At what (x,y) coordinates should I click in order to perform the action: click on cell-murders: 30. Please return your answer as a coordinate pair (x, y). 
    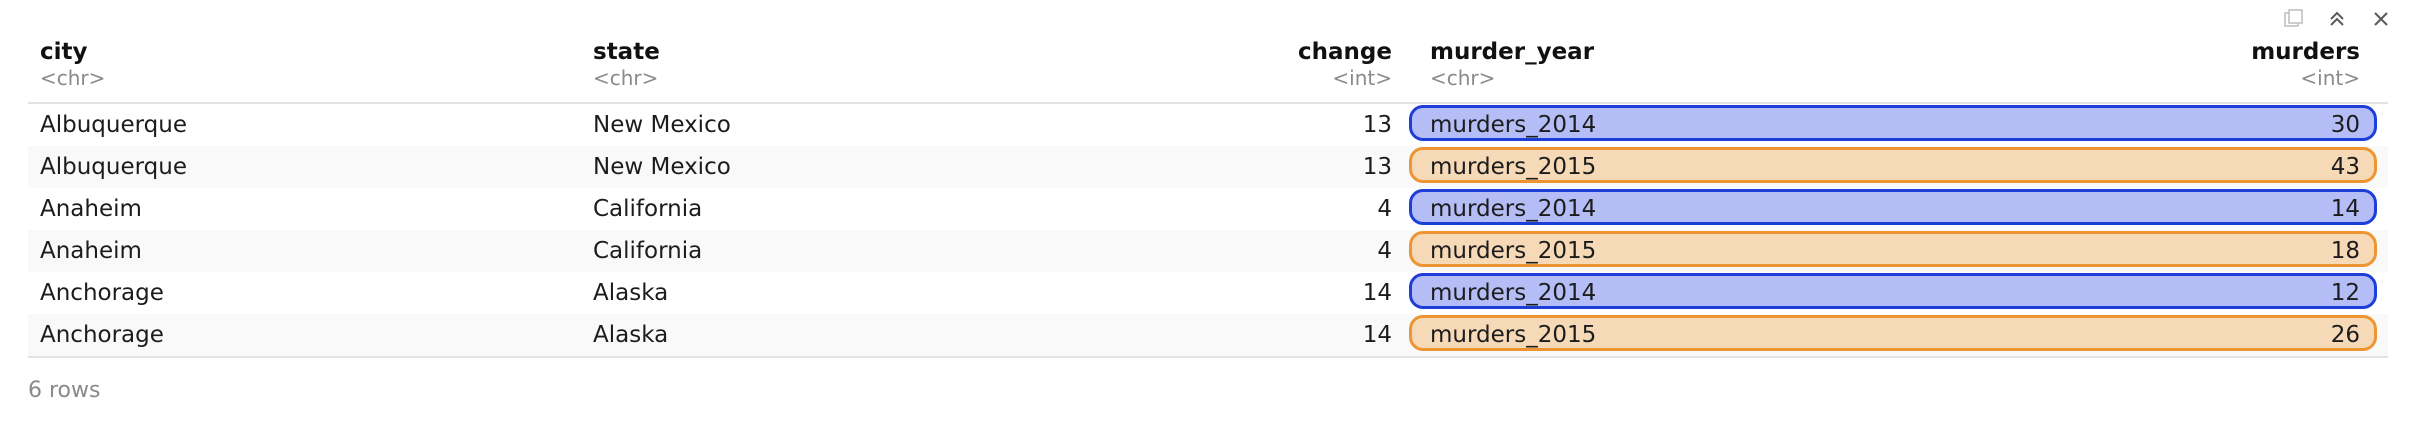
    Looking at the image, I should click on (2345, 125).